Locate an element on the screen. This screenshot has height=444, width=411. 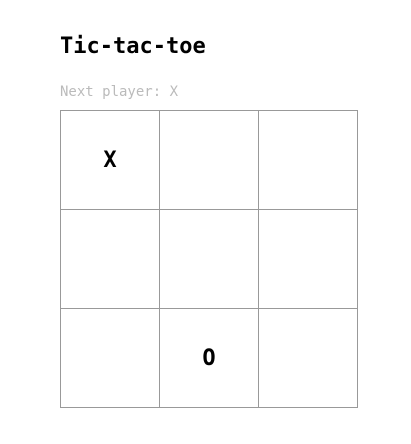
status-text: Next player: X is located at coordinates (119, 92).